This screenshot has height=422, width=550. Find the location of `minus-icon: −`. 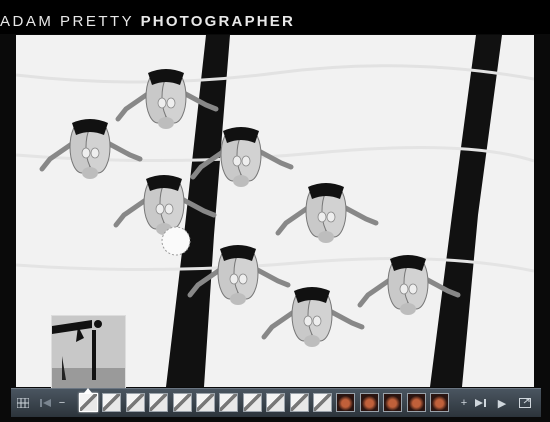

minus-icon: − is located at coordinates (62, 403).